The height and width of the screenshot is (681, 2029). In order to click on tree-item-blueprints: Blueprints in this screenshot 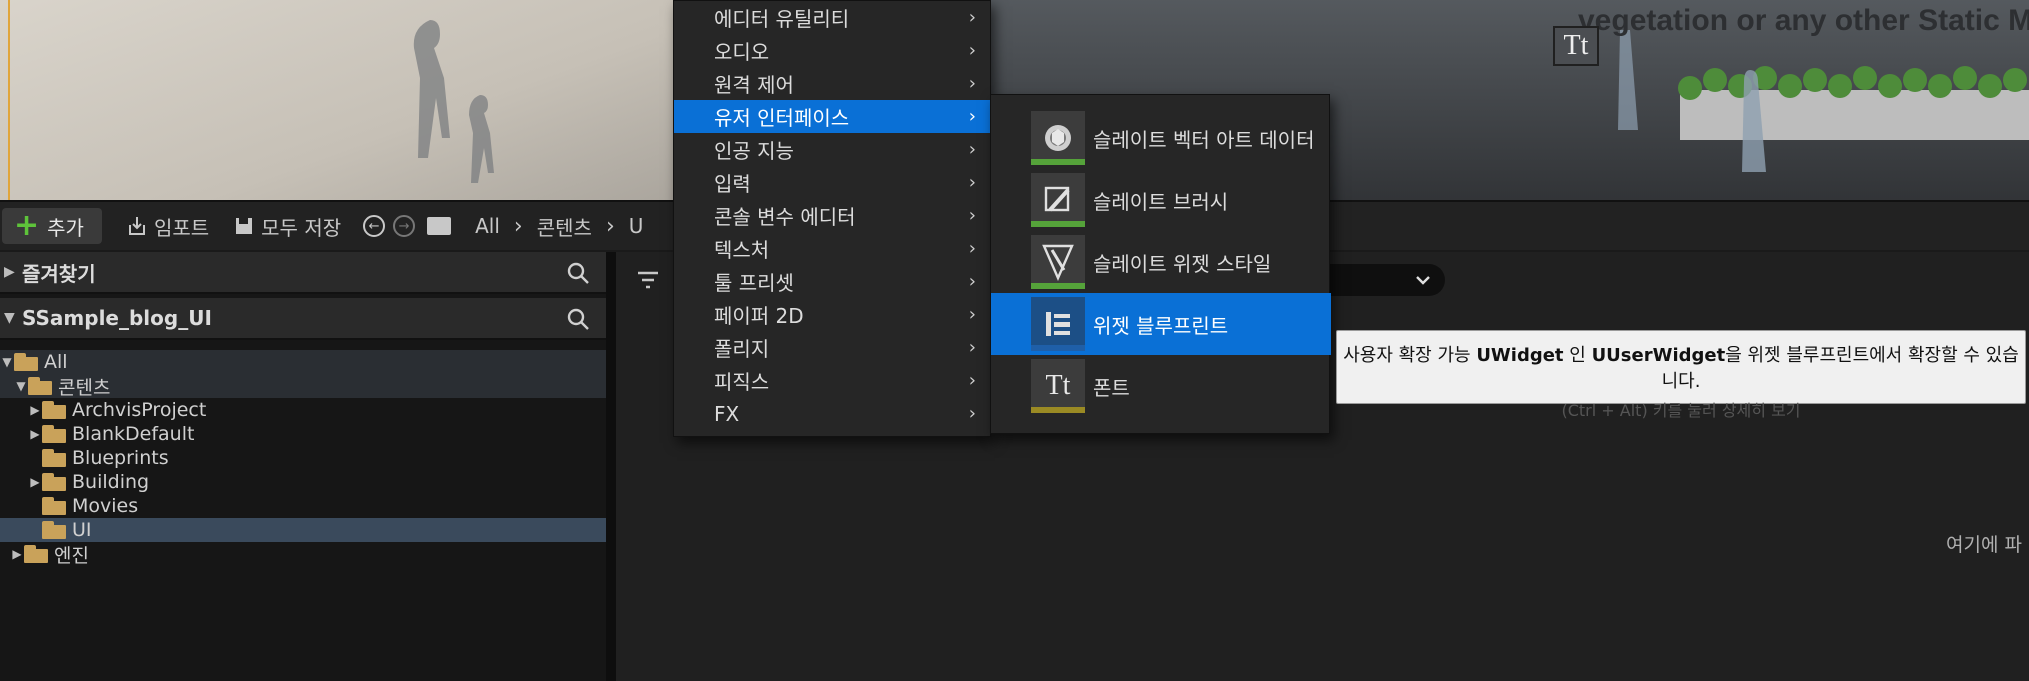, I will do `click(303, 458)`.